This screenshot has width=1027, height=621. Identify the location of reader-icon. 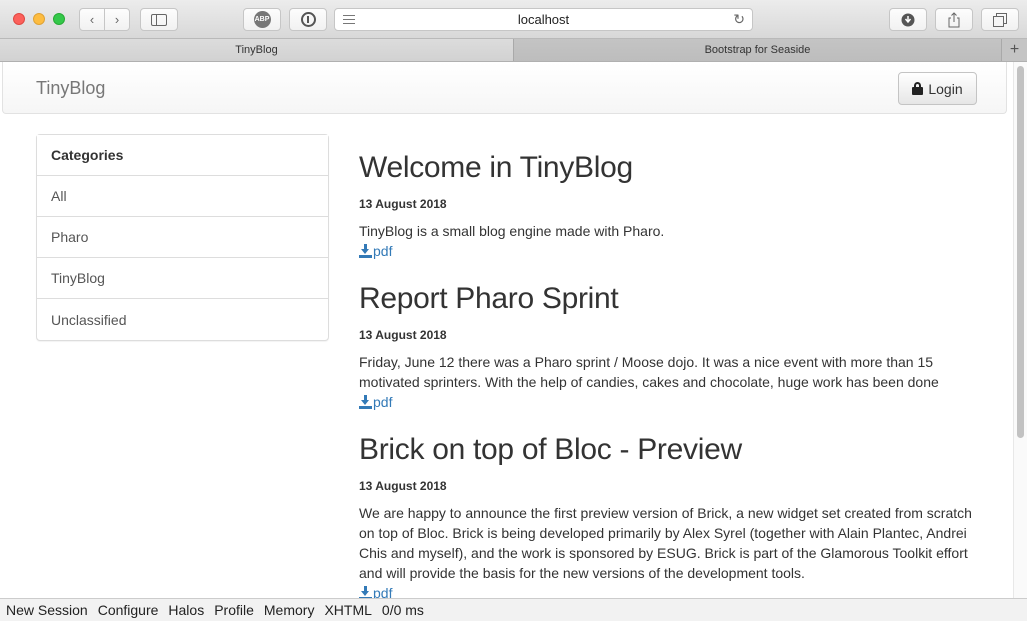
(349, 21).